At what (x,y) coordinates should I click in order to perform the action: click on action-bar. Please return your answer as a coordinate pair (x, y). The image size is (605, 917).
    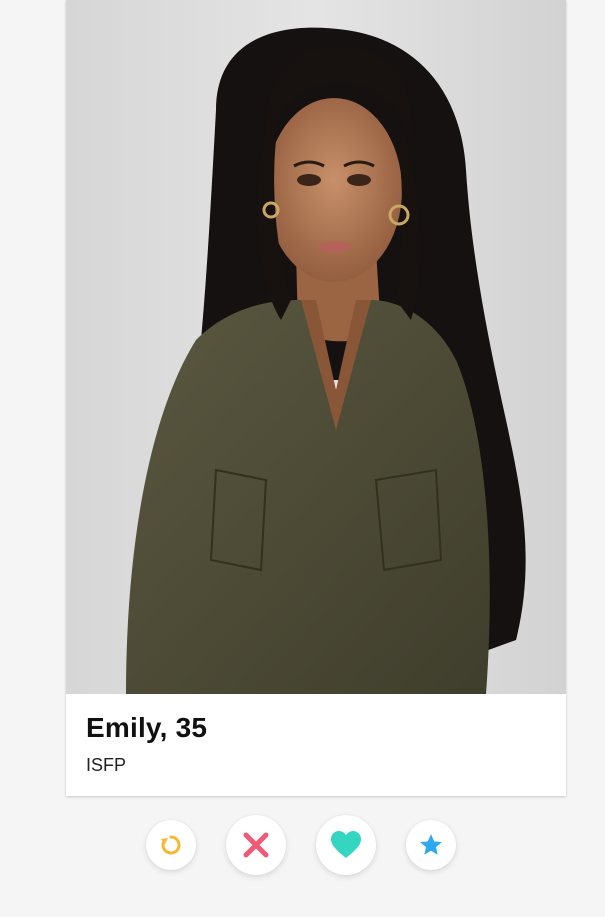
    Looking at the image, I should click on (302, 845).